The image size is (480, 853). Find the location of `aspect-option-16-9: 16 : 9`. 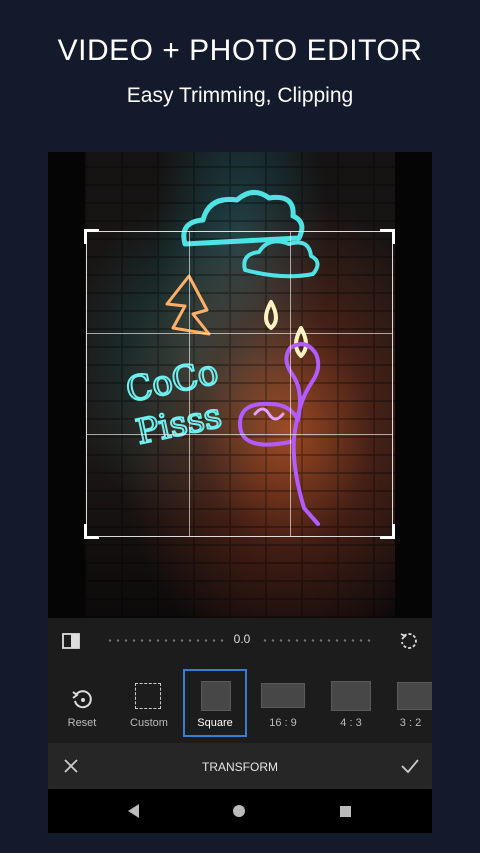

aspect-option-16-9: 16 : 9 is located at coordinates (283, 703).